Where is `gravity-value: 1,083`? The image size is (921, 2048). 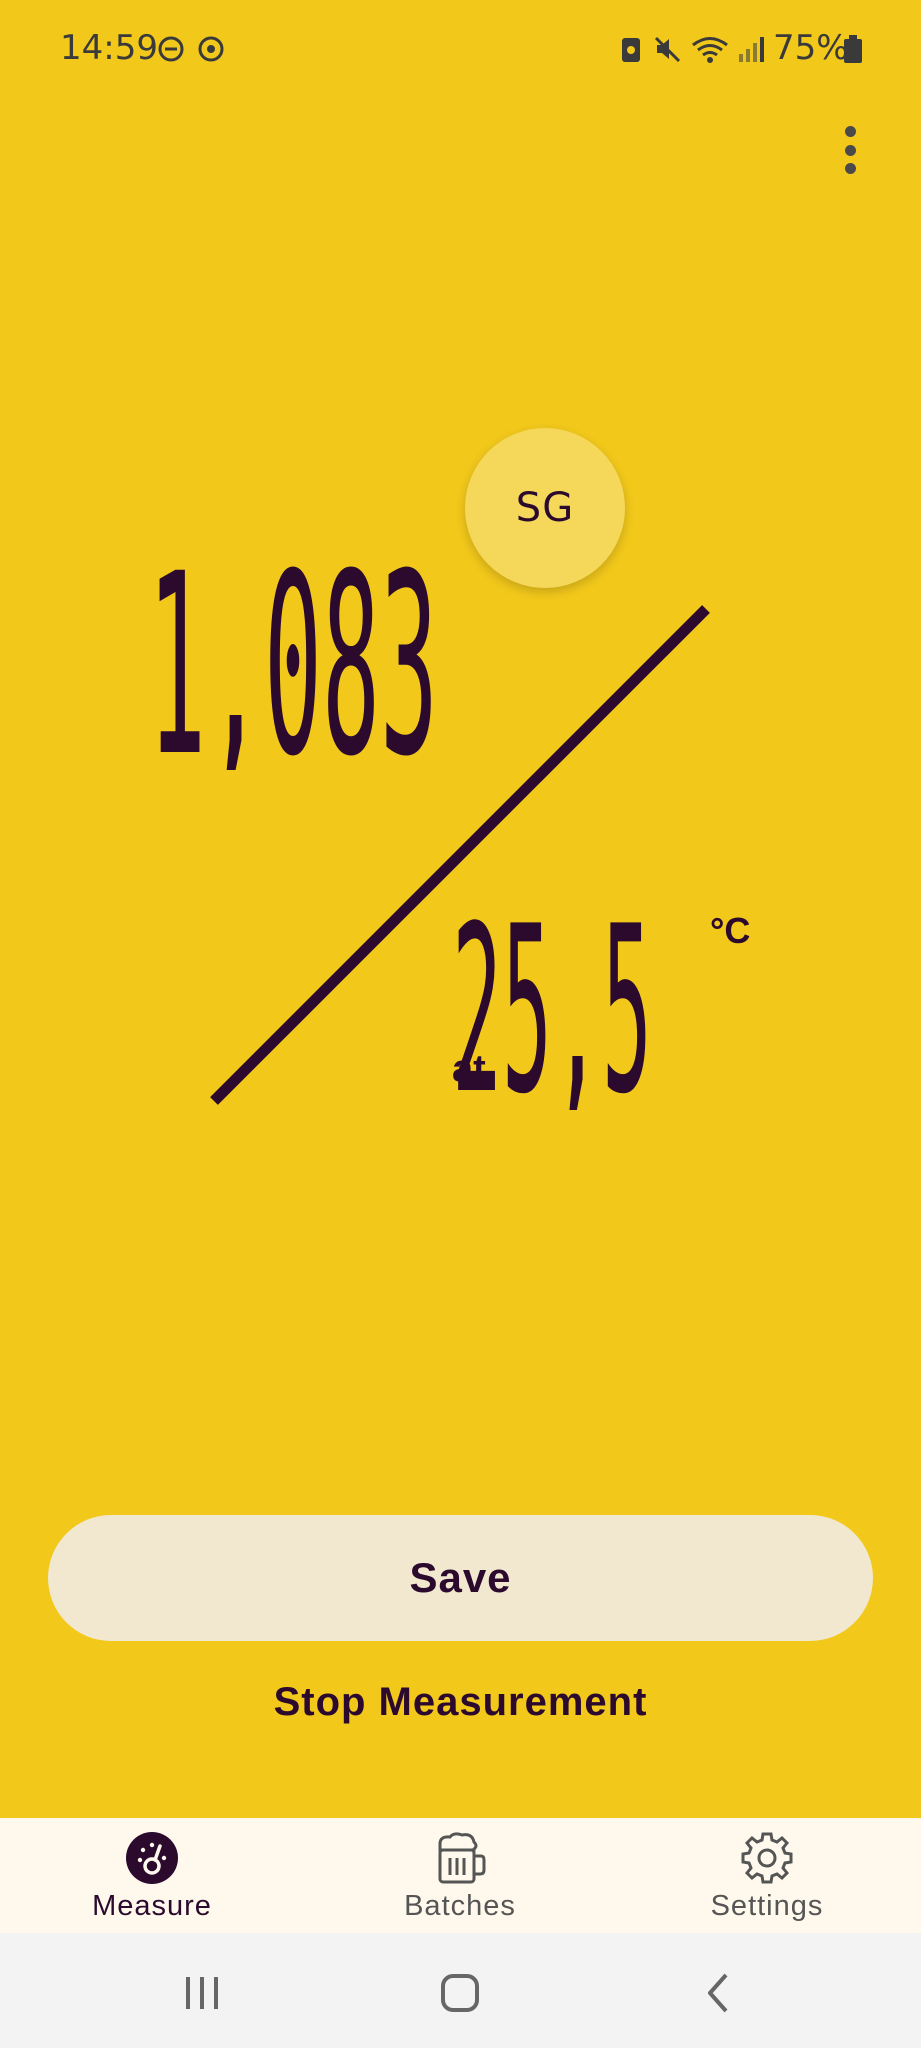
gravity-value: 1,083 is located at coordinates (293, 655).